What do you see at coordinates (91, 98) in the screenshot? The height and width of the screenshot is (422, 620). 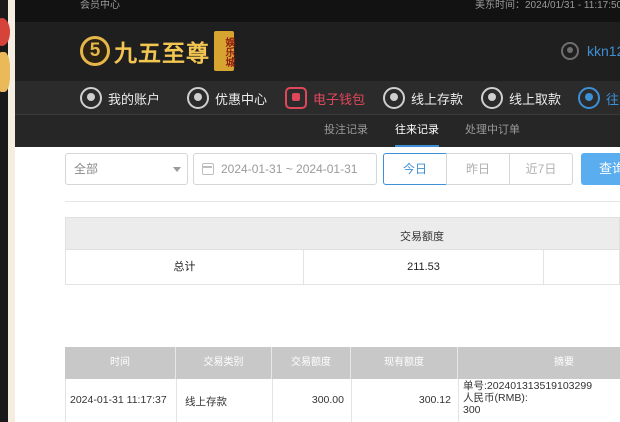 I see `user-circle-icon` at bounding box center [91, 98].